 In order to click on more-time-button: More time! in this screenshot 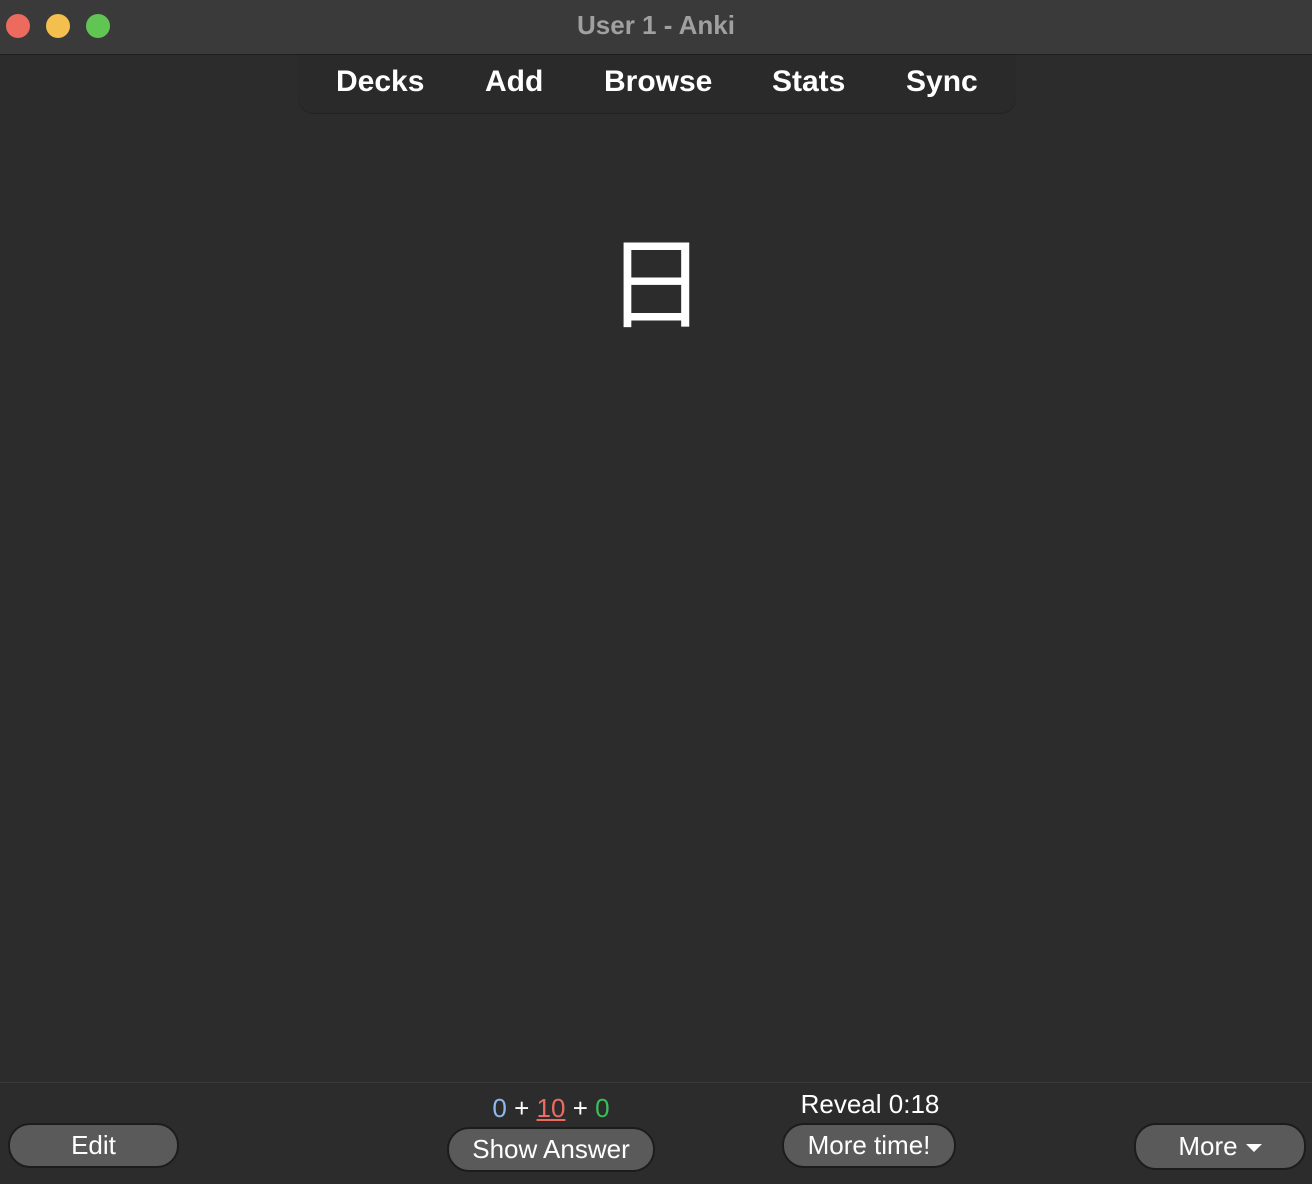, I will do `click(869, 1145)`.